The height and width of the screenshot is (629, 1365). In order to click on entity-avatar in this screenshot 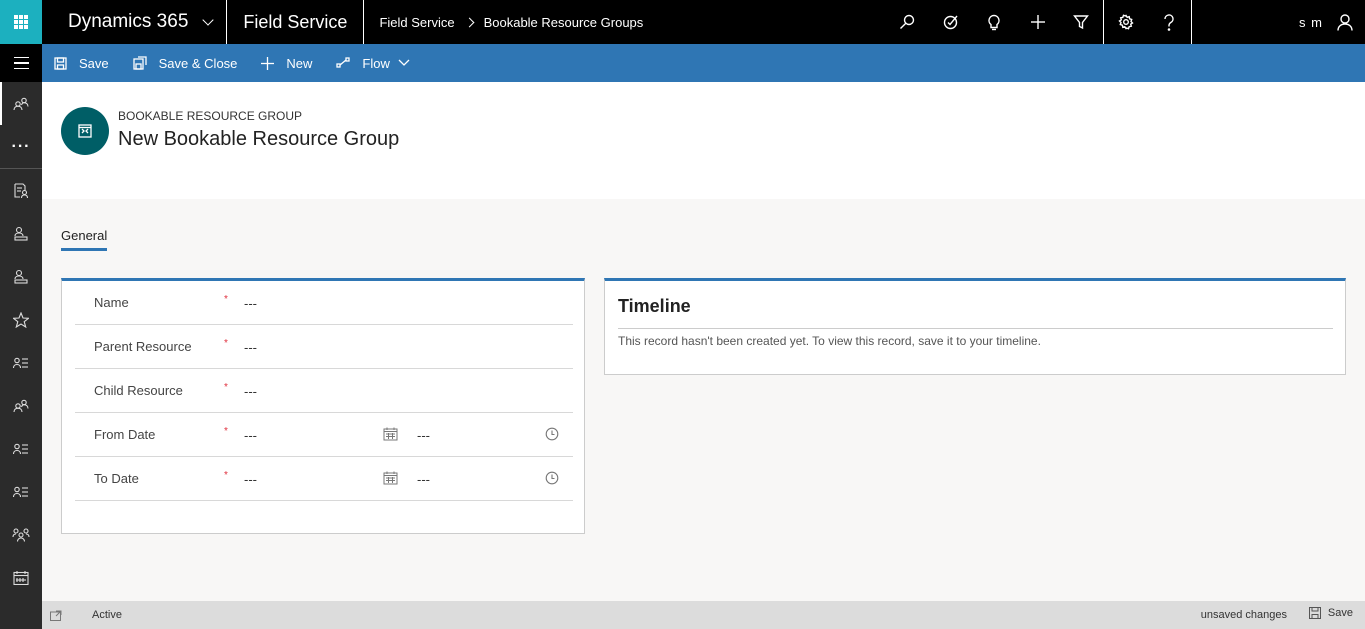, I will do `click(85, 131)`.